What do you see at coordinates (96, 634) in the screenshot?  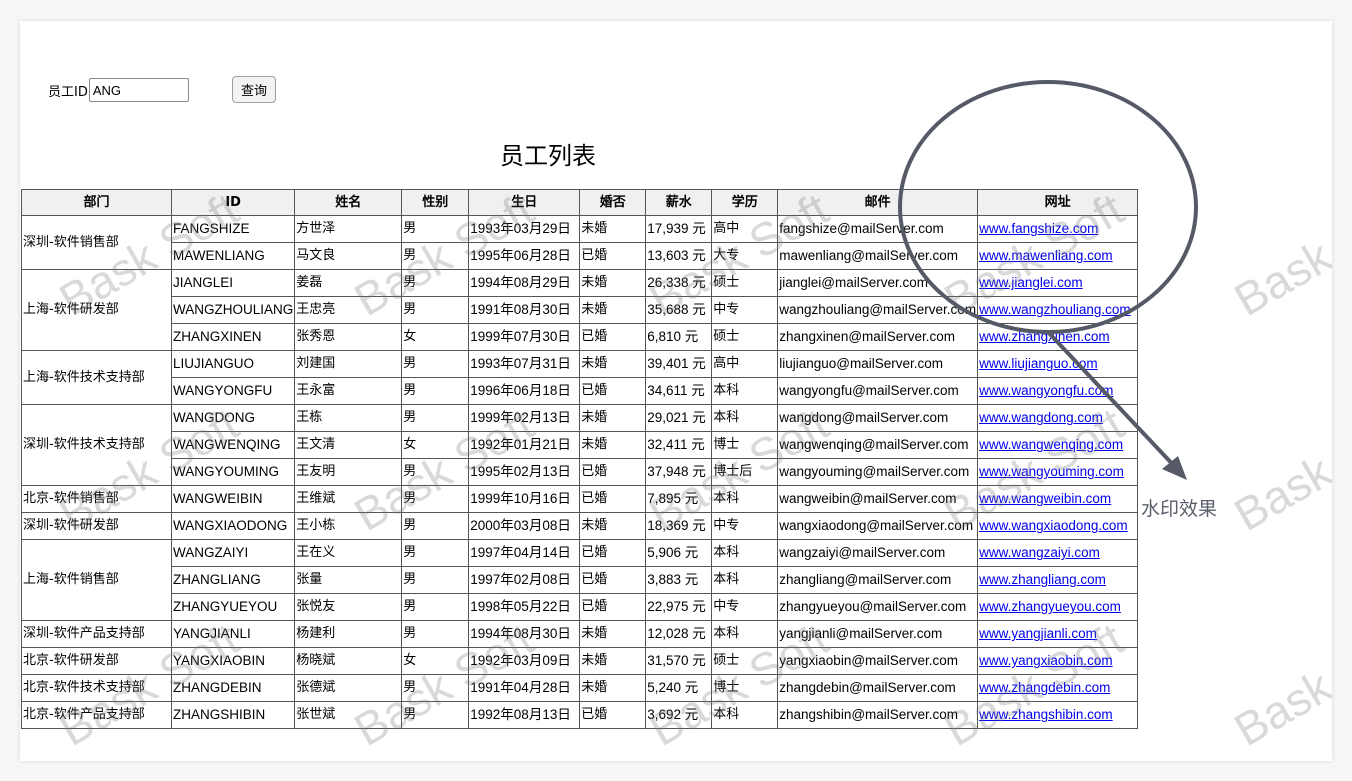 I see `dept-cell: 深圳-软件产品支持部` at bounding box center [96, 634].